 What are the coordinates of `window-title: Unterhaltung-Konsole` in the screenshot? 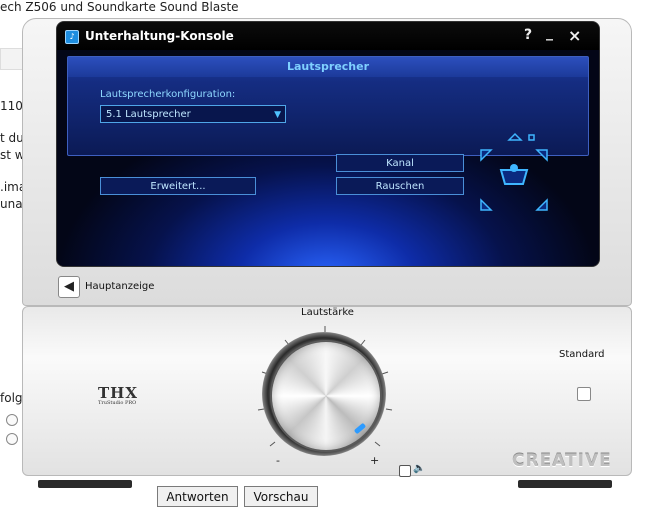 It's located at (159, 36).